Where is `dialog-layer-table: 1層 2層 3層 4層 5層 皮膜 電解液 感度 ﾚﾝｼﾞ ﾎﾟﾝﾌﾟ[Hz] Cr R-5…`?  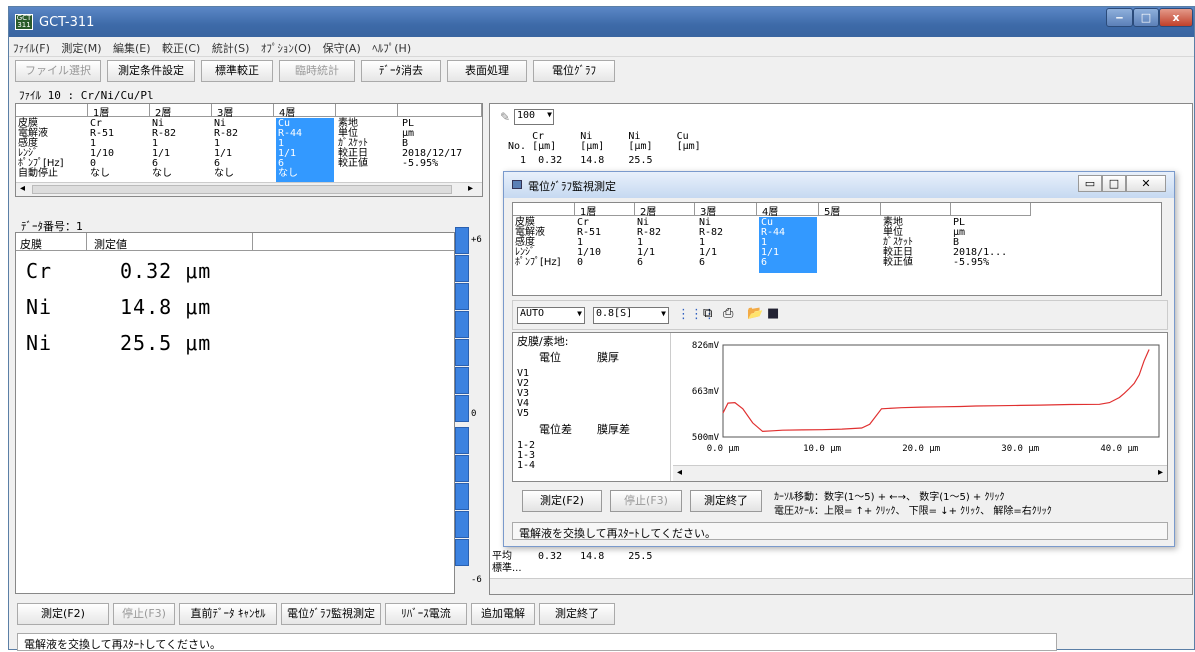 dialog-layer-table: 1層 2層 3層 4層 5層 皮膜 電解液 感度 ﾚﾝｼﾞ ﾎﾟﾝﾌﾟ[Hz] Cr R-5… is located at coordinates (837, 249).